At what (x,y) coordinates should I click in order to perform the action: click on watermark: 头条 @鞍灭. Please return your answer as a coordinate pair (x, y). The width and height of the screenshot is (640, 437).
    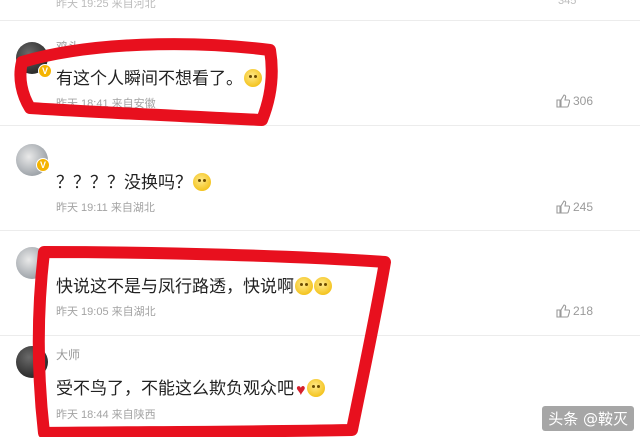
    Looking at the image, I should click on (588, 418).